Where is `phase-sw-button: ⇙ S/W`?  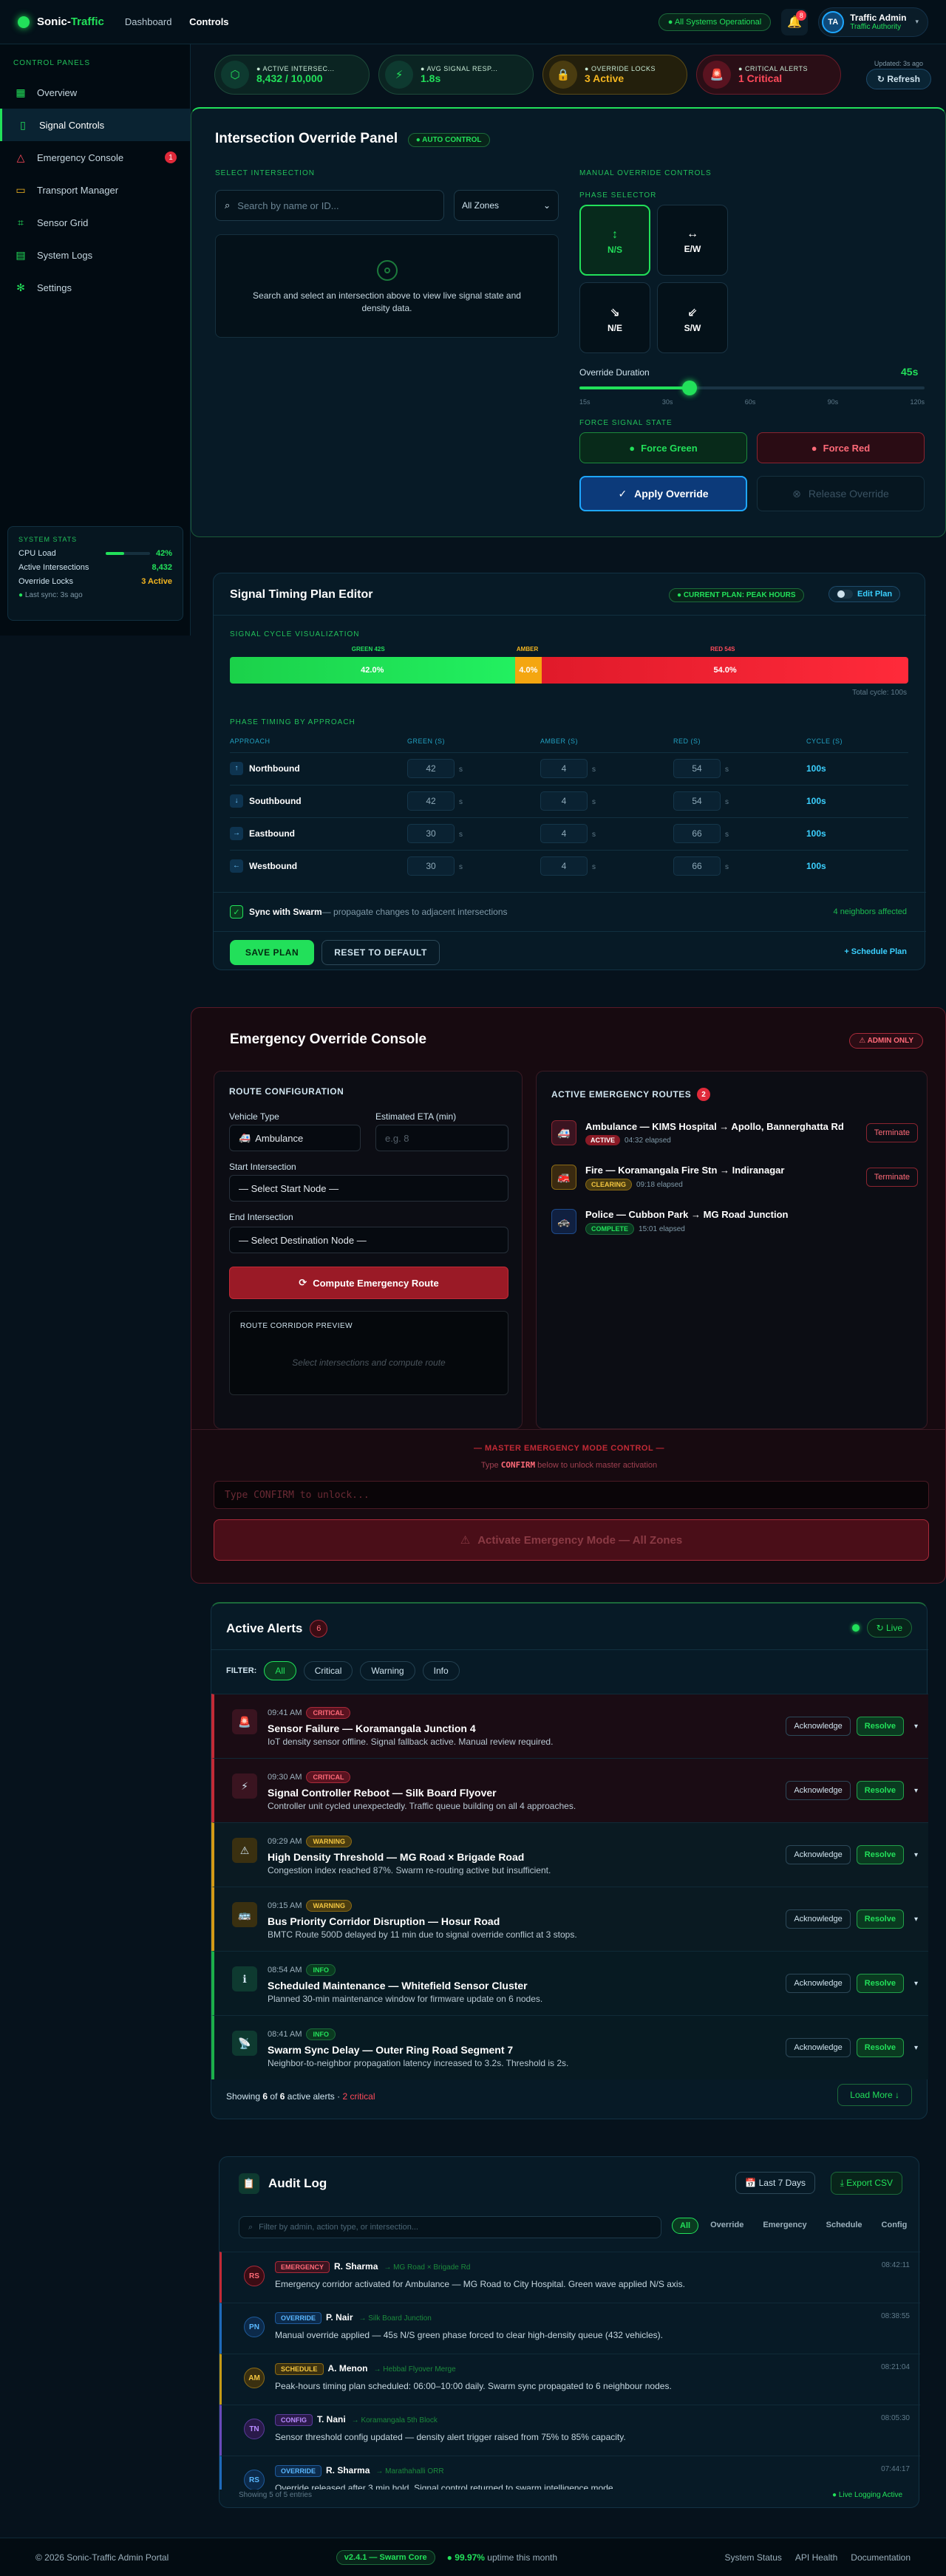 phase-sw-button: ⇙ S/W is located at coordinates (692, 317).